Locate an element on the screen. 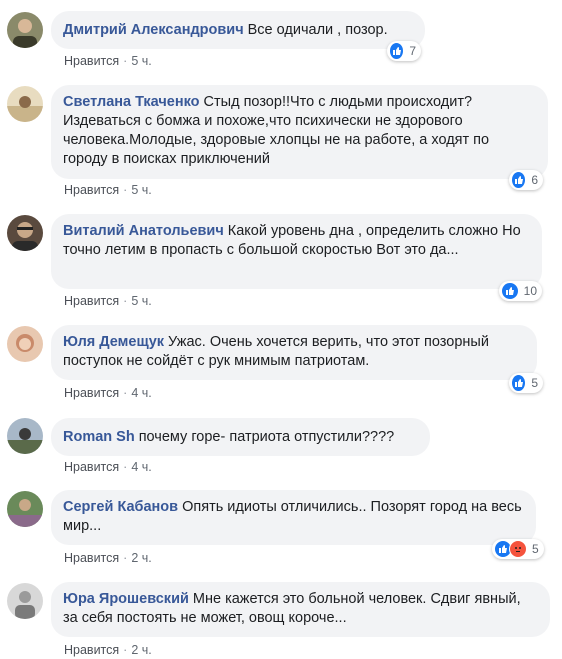 The image size is (562, 659). reaction-count: 6 is located at coordinates (534, 180).